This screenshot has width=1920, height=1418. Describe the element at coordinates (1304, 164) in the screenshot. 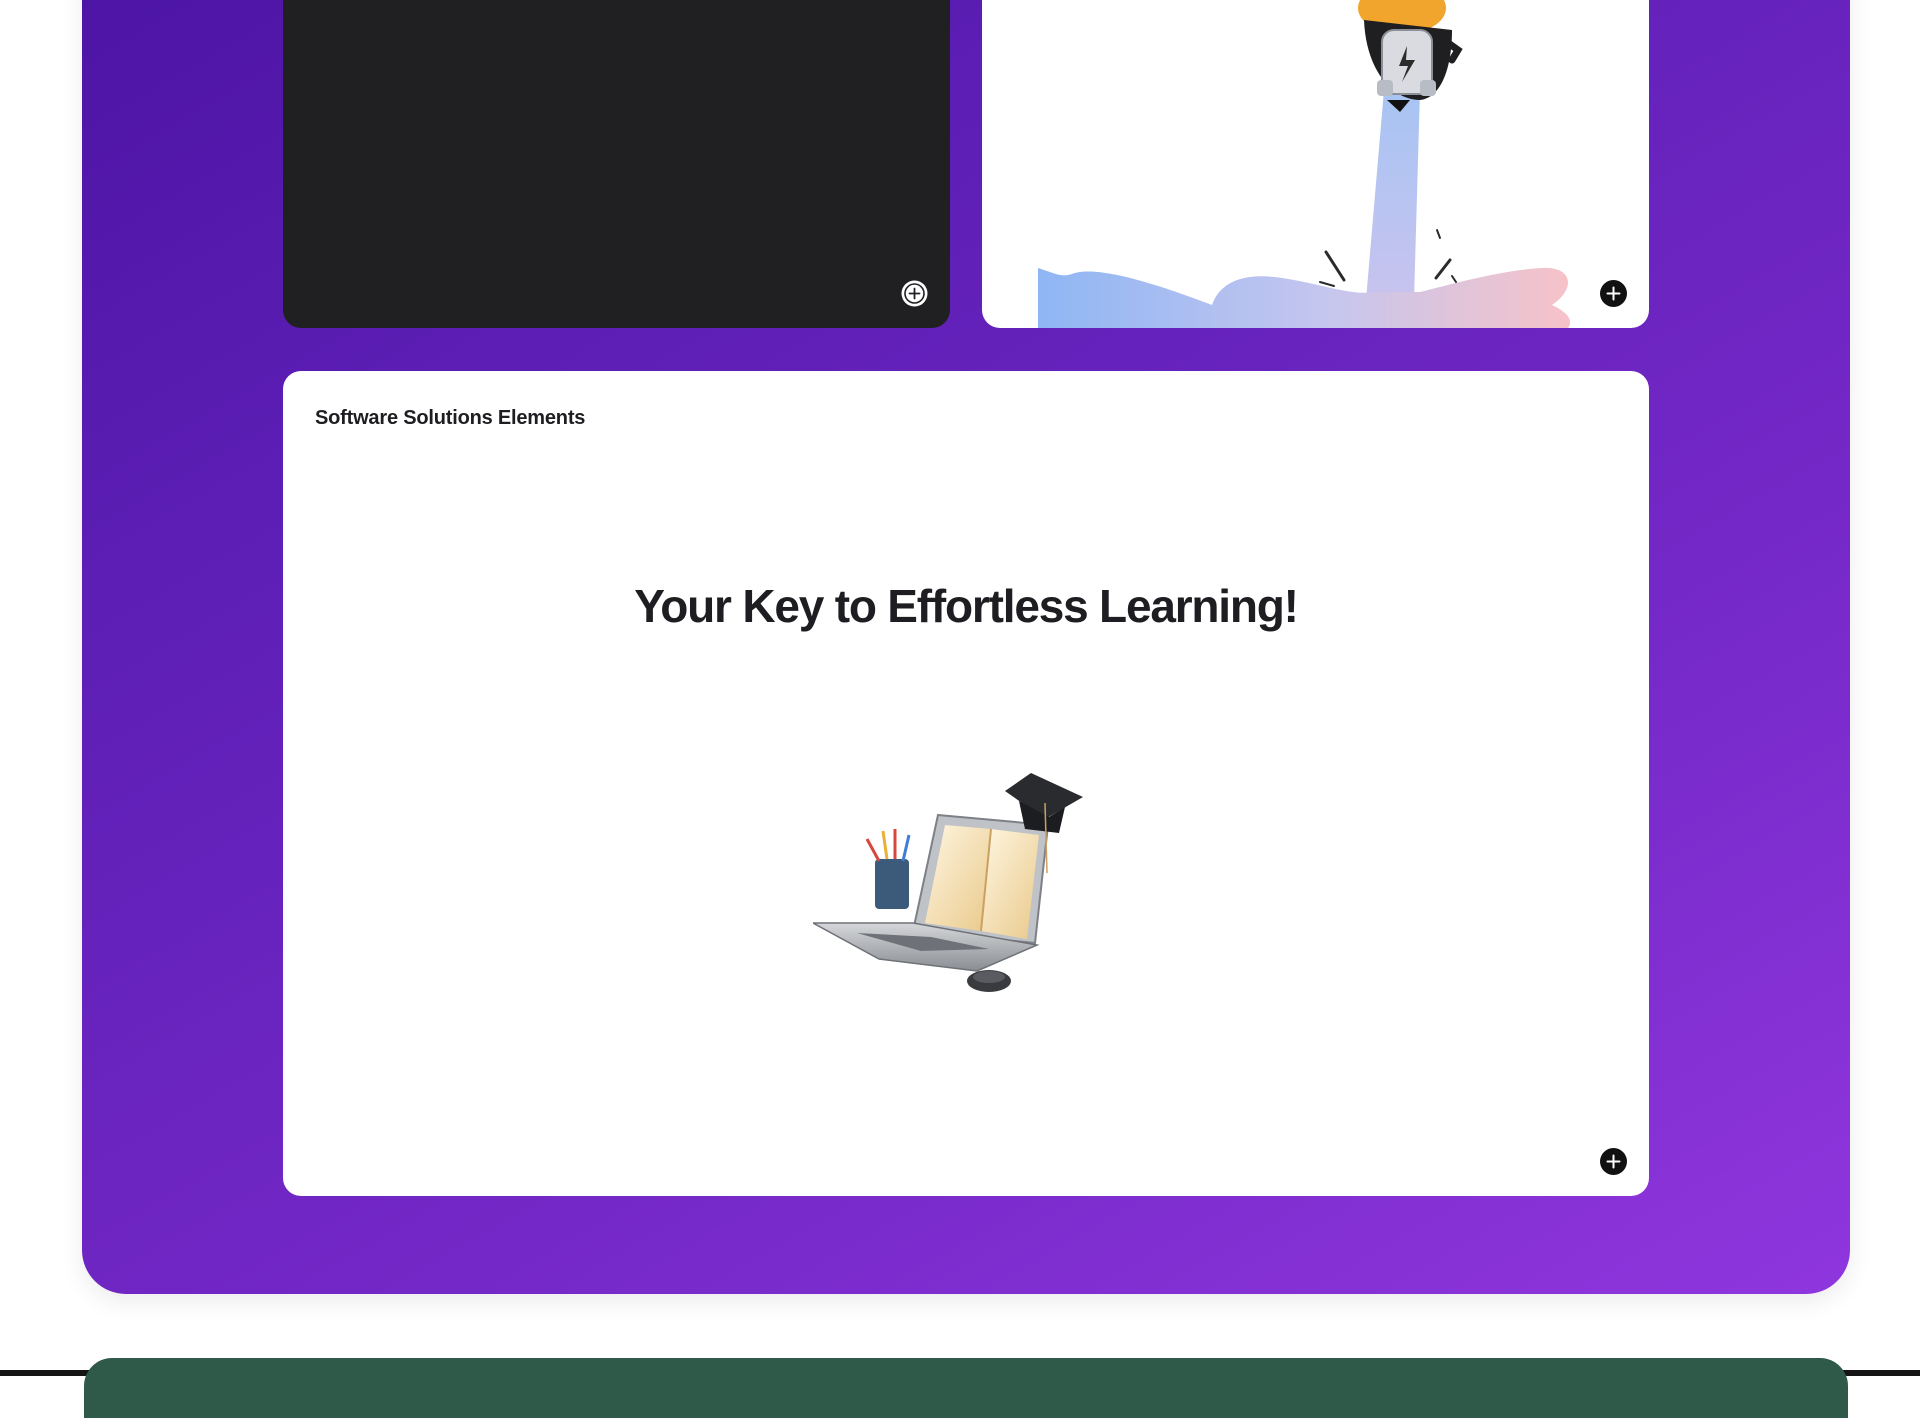

I see `jetpack-character-illustration` at that location.